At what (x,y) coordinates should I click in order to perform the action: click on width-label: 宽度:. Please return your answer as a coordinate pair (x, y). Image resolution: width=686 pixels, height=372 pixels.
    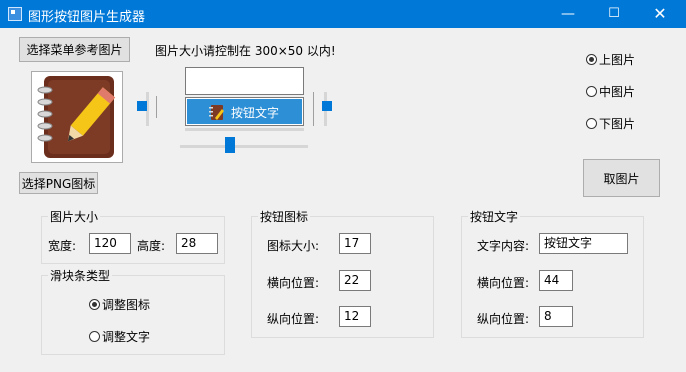
    Looking at the image, I should click on (62, 246).